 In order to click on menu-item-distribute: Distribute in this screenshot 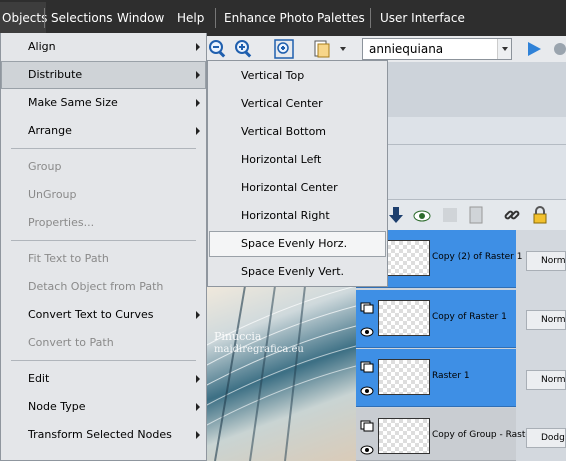, I will do `click(103, 75)`.